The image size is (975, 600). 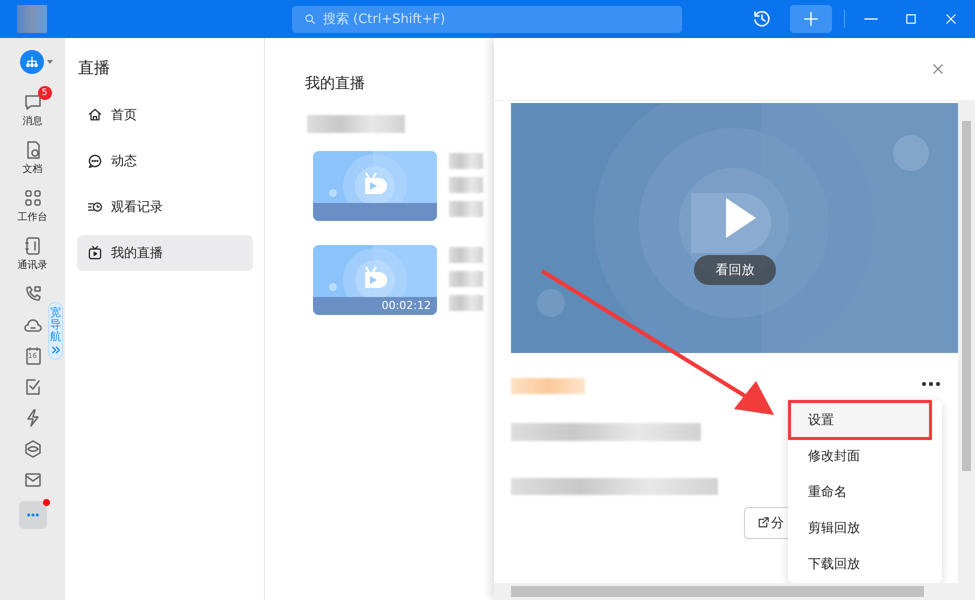 I want to click on maximize-icon, so click(x=911, y=19).